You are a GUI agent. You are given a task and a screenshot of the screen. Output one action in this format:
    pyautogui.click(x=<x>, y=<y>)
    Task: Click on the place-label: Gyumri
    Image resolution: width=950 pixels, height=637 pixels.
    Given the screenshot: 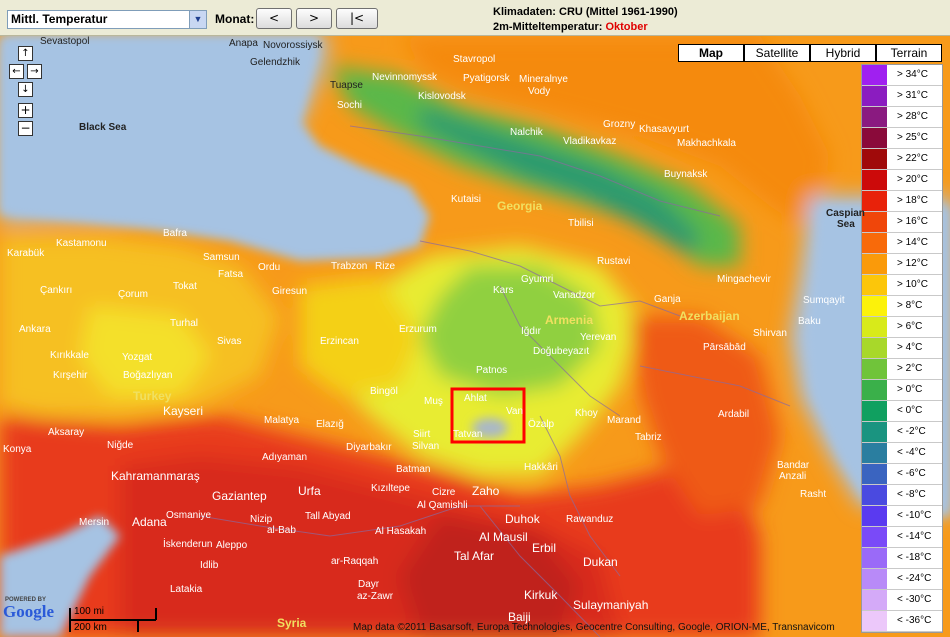 What is the action you would take?
    pyautogui.click(x=537, y=279)
    